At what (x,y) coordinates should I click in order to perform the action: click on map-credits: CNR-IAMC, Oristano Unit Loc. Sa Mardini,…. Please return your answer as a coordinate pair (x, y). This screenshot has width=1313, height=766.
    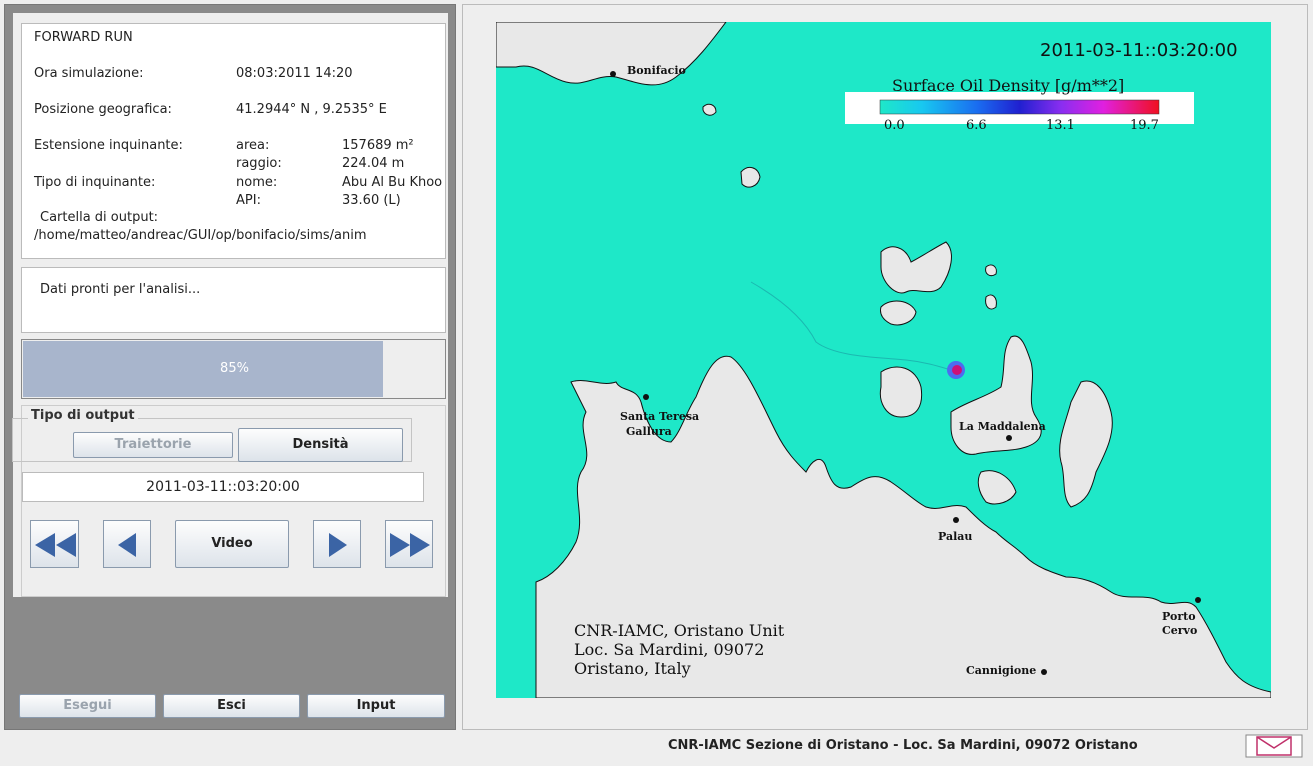
    Looking at the image, I should click on (679, 649).